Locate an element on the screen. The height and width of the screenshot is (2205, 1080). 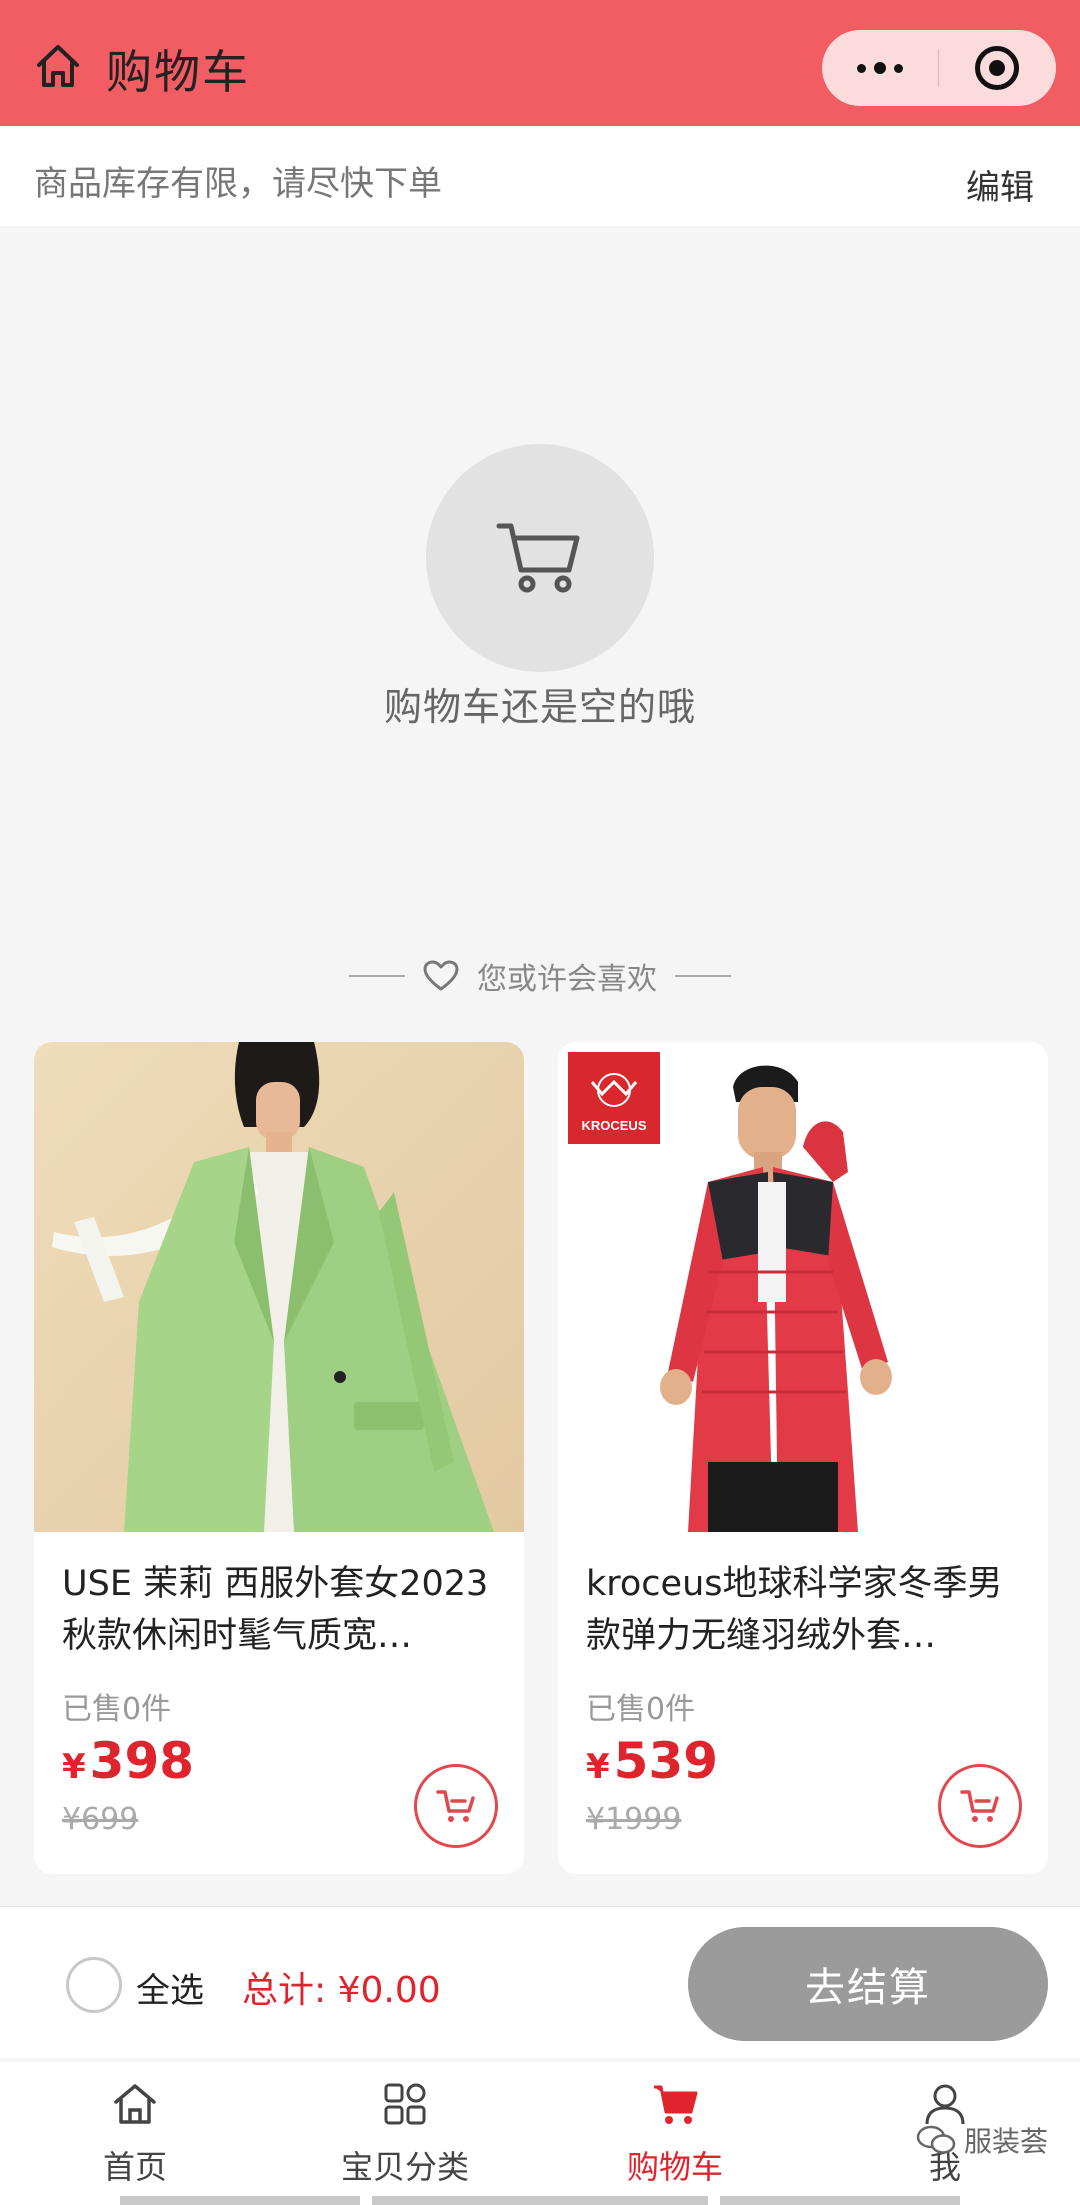
price-value: 398 is located at coordinates (142, 1761).